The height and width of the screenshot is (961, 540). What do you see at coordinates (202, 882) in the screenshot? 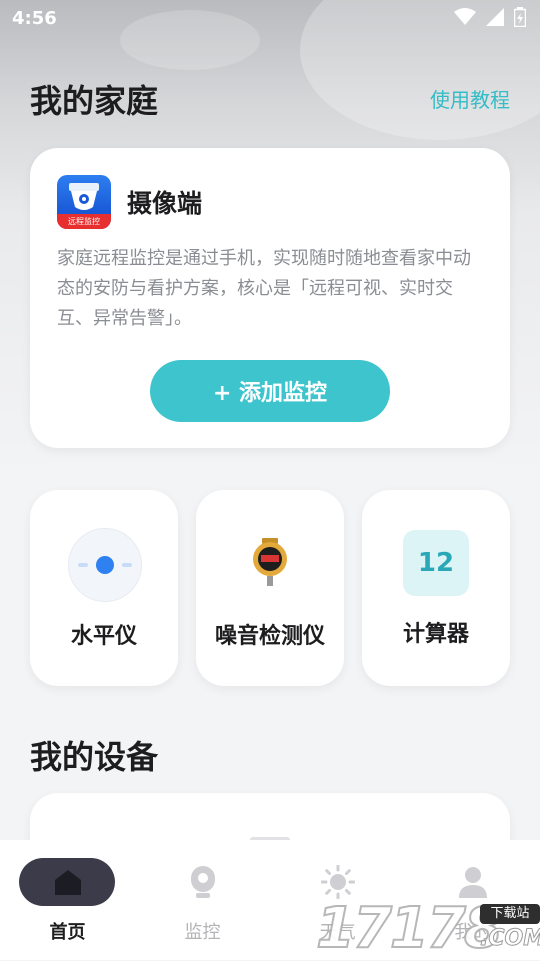
I see `camera-icon` at bounding box center [202, 882].